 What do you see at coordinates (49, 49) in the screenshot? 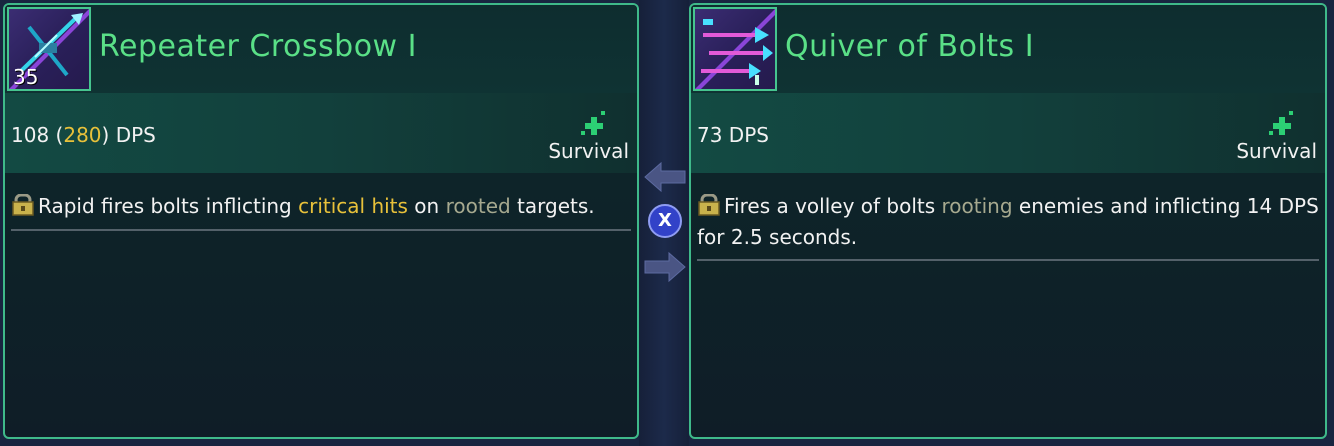
I see `crossbow-icon: 35` at bounding box center [49, 49].